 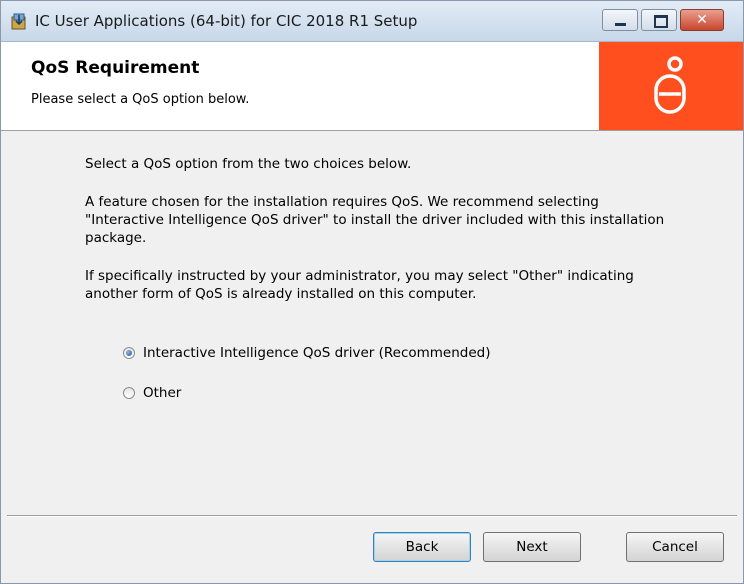 What do you see at coordinates (129, 353) in the screenshot?
I see `radio-button-selected` at bounding box center [129, 353].